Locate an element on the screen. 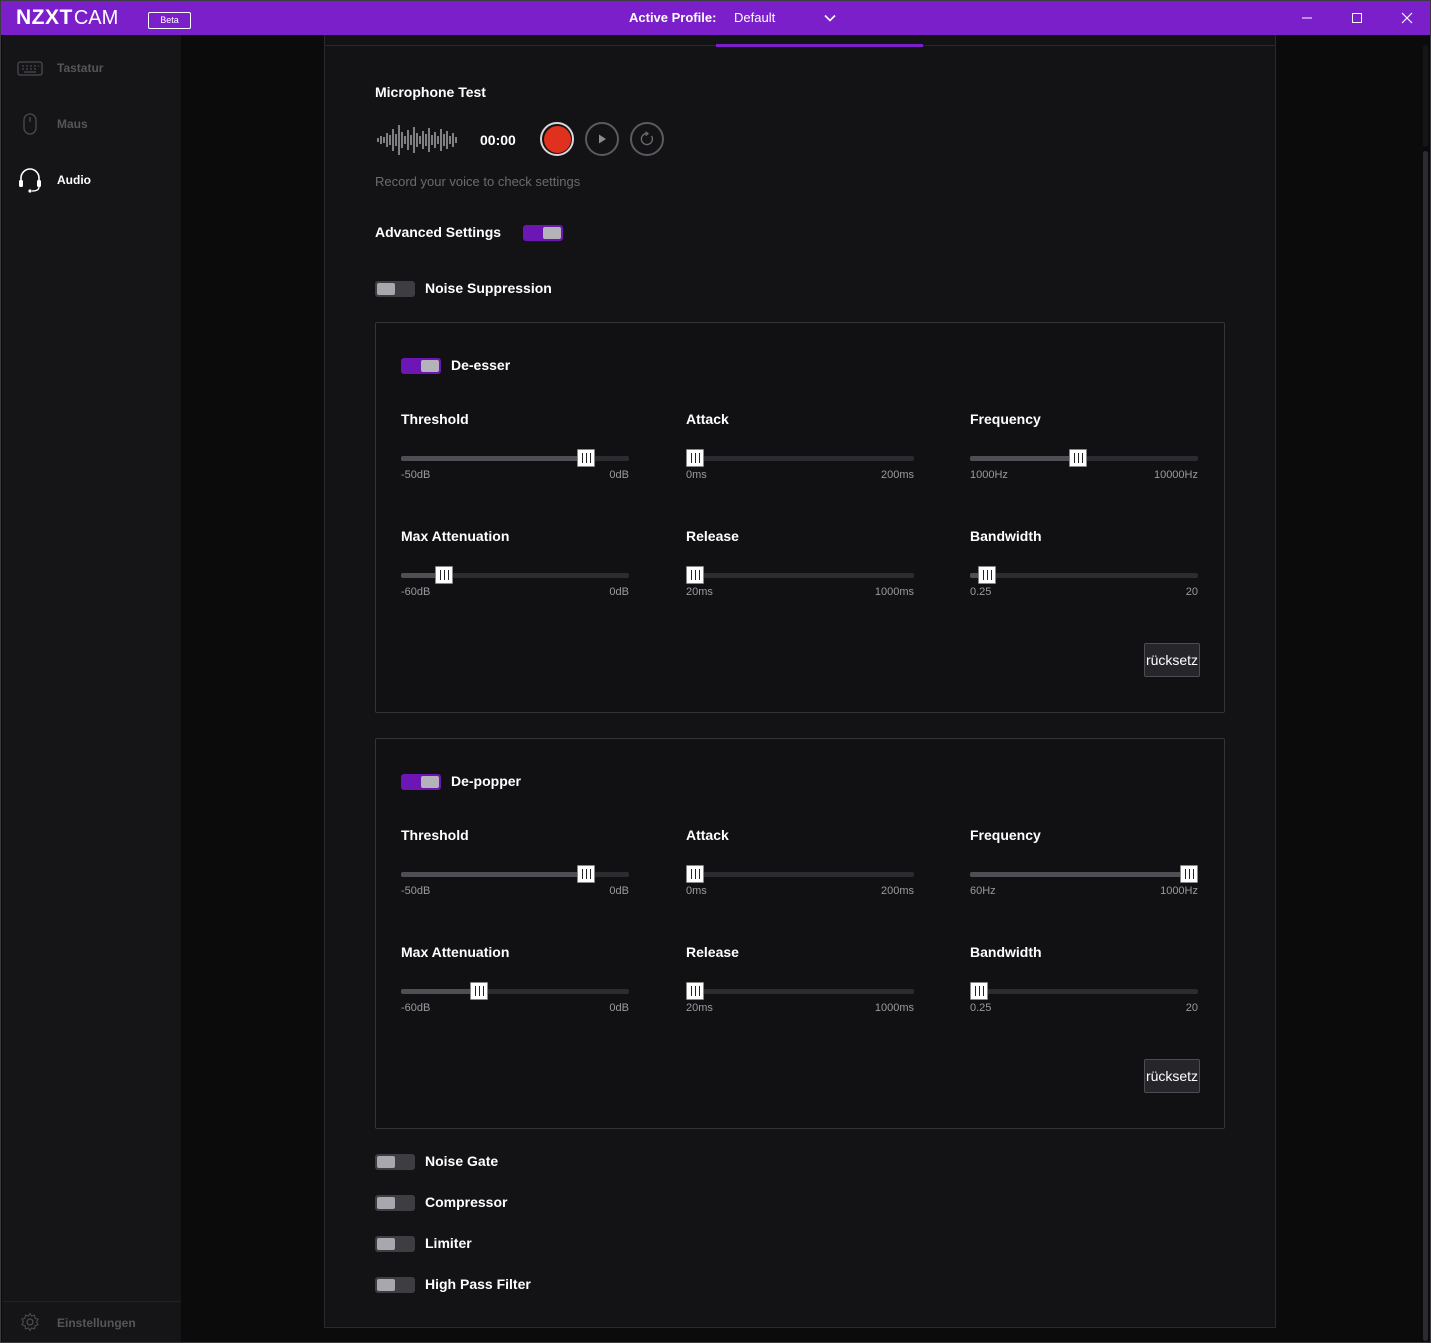  beta-badge: Beta is located at coordinates (169, 20).